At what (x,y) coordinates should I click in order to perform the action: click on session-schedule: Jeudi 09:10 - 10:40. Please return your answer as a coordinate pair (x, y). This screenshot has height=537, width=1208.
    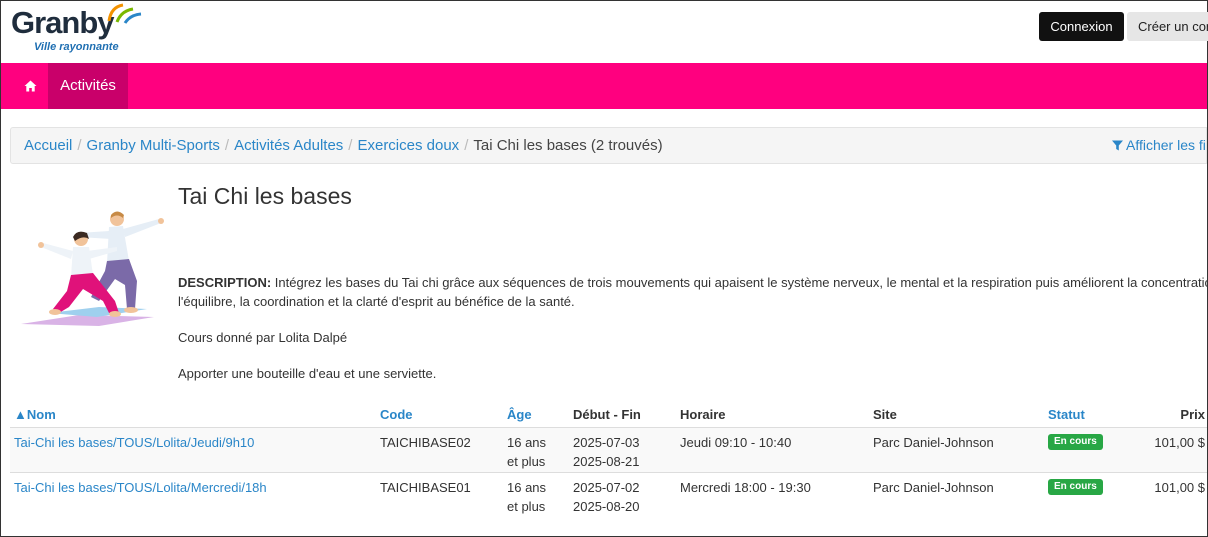
    Looking at the image, I should click on (736, 442).